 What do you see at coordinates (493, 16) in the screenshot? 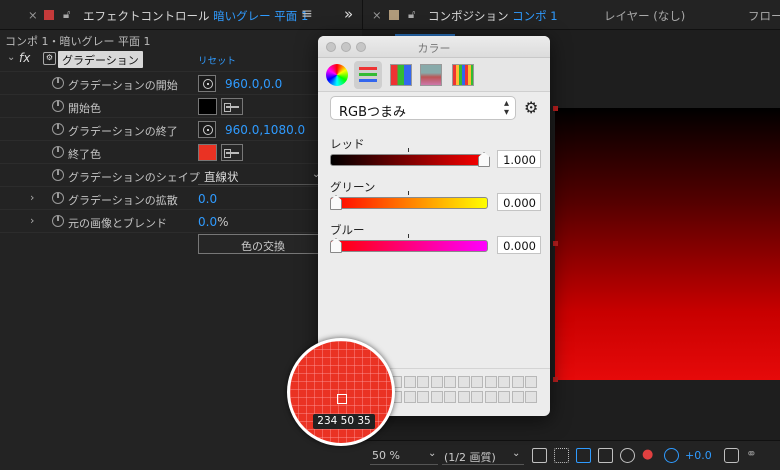
I see `tab-composition: コンポジション コンポ 1` at bounding box center [493, 16].